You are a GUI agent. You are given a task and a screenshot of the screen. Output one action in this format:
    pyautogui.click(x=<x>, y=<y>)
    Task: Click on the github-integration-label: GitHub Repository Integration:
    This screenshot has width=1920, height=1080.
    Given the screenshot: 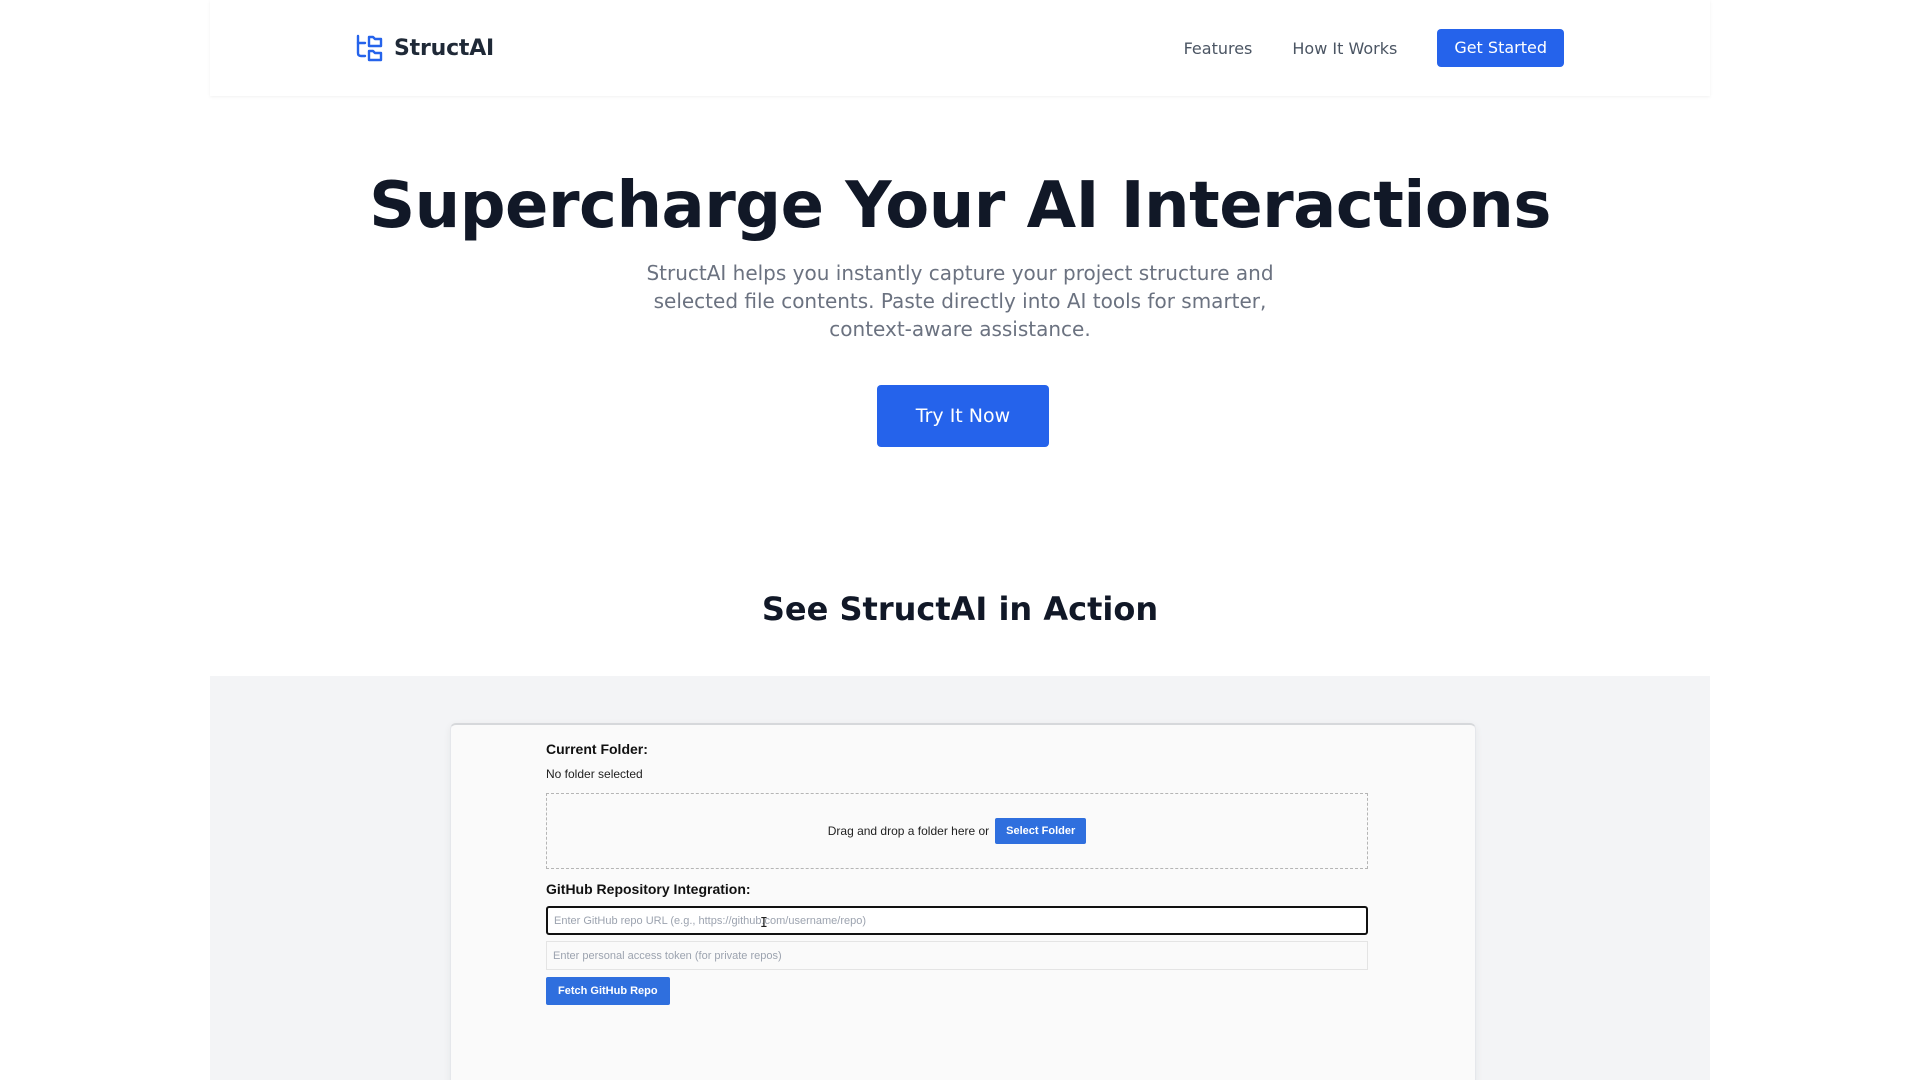 What is the action you would take?
    pyautogui.click(x=648, y=889)
    